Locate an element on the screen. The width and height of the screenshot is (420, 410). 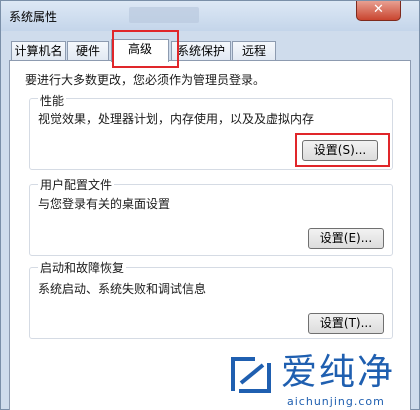
brand-url: aichunjing.com is located at coordinates (336, 401).